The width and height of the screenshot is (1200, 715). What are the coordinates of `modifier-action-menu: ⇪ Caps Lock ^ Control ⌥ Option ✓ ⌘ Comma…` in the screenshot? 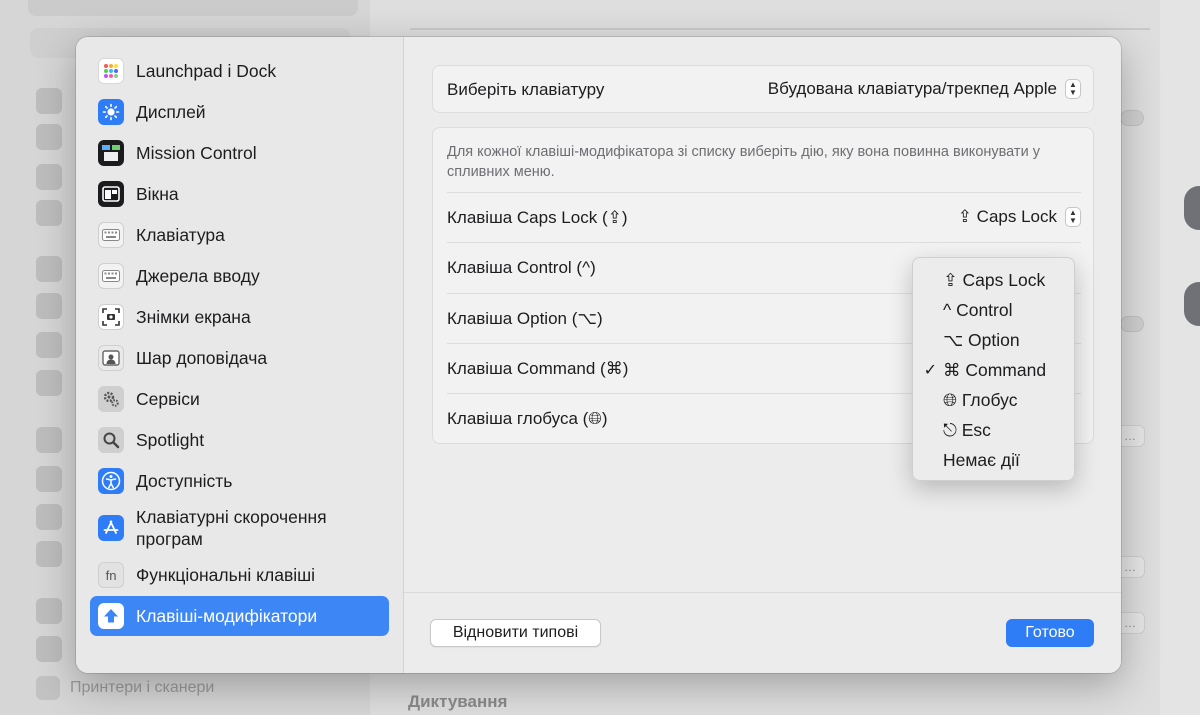 It's located at (993, 369).